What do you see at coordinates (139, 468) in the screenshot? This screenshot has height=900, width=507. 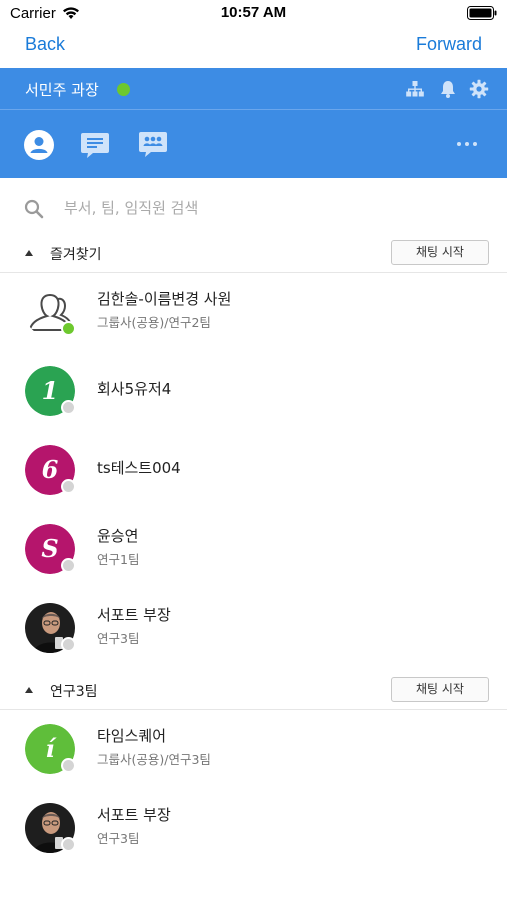 I see `contact-name: ts테스트004` at bounding box center [139, 468].